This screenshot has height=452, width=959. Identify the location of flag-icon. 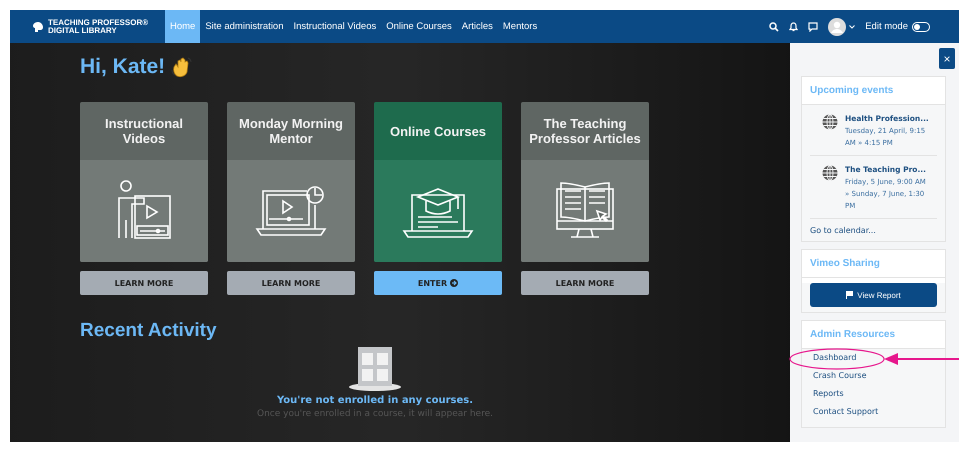
(850, 295).